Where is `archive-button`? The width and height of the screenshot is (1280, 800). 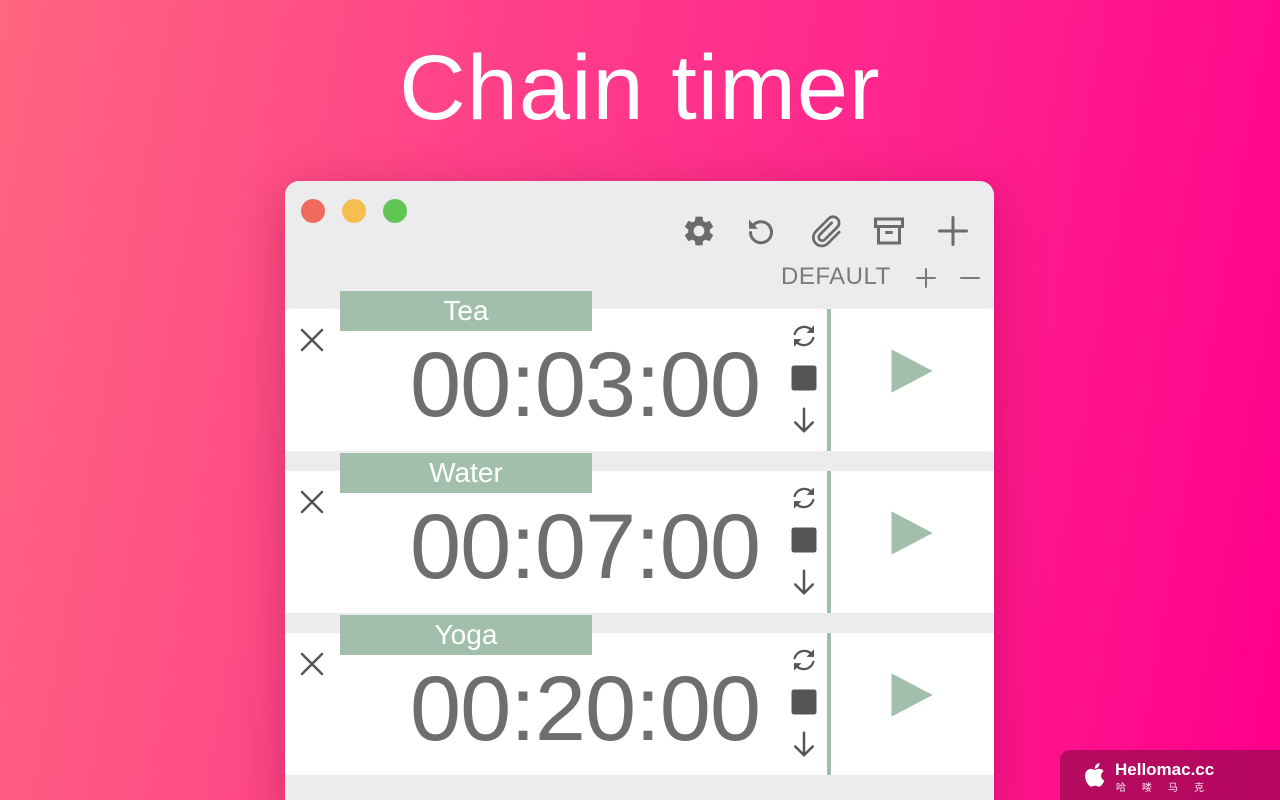
archive-button is located at coordinates (889, 231).